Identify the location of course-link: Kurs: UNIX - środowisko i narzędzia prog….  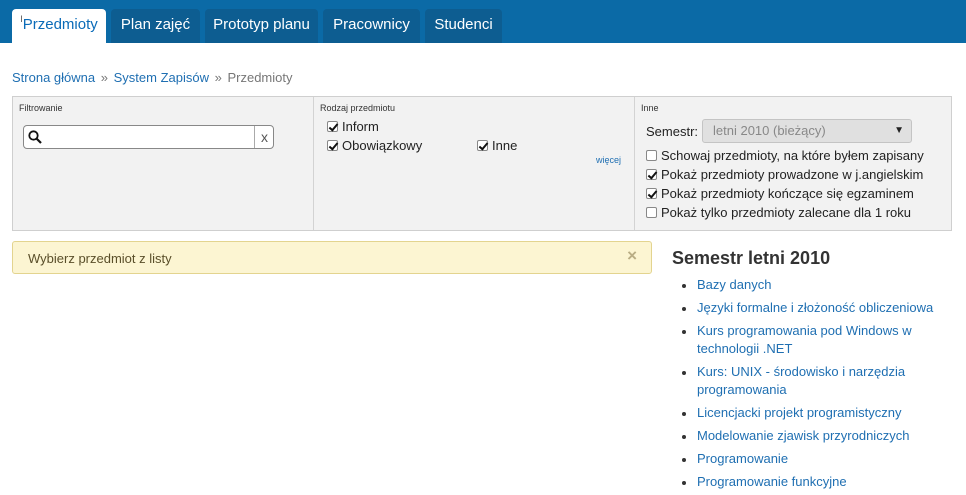
(801, 380).